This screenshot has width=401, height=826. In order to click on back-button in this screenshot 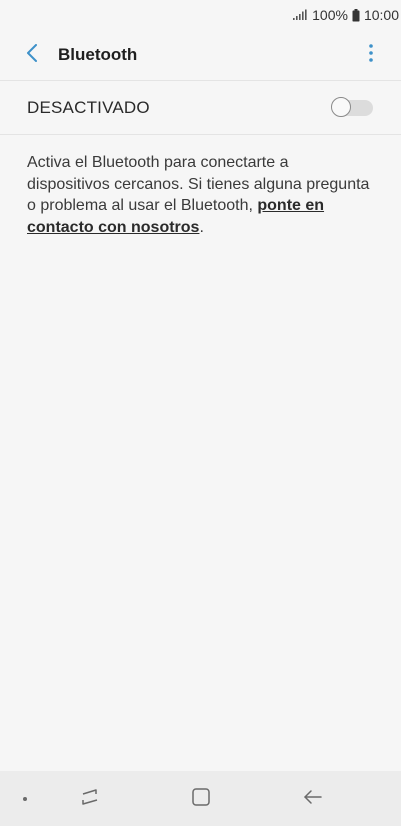, I will do `click(32, 55)`.